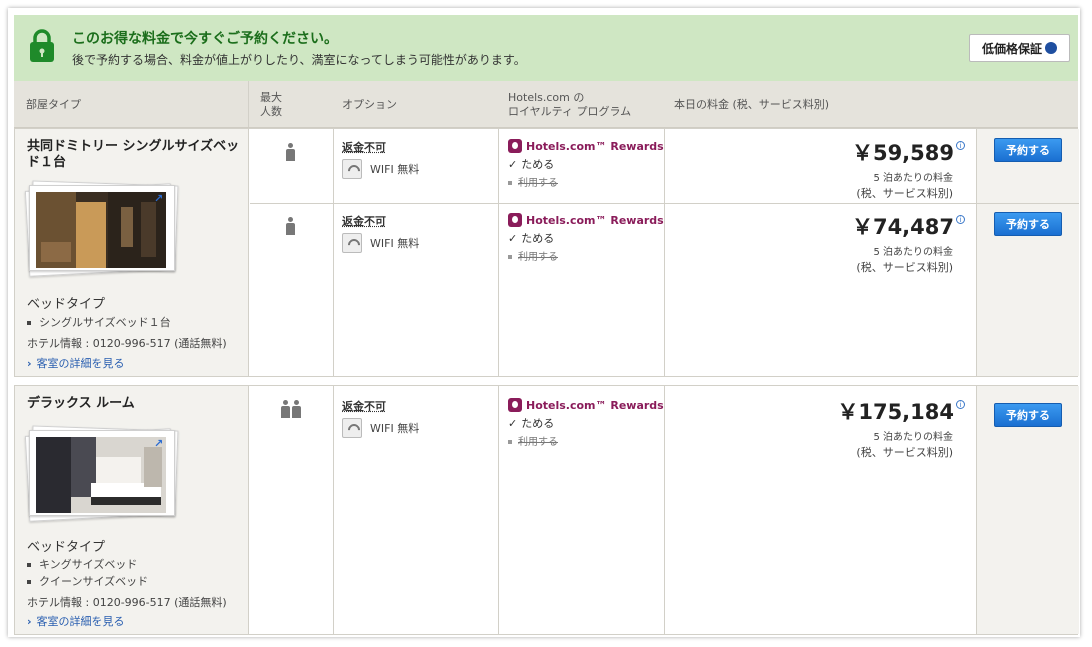 Image resolution: width=1092 pixels, height=647 pixels. What do you see at coordinates (369, 104) in the screenshot?
I see `header-options: オプション` at bounding box center [369, 104].